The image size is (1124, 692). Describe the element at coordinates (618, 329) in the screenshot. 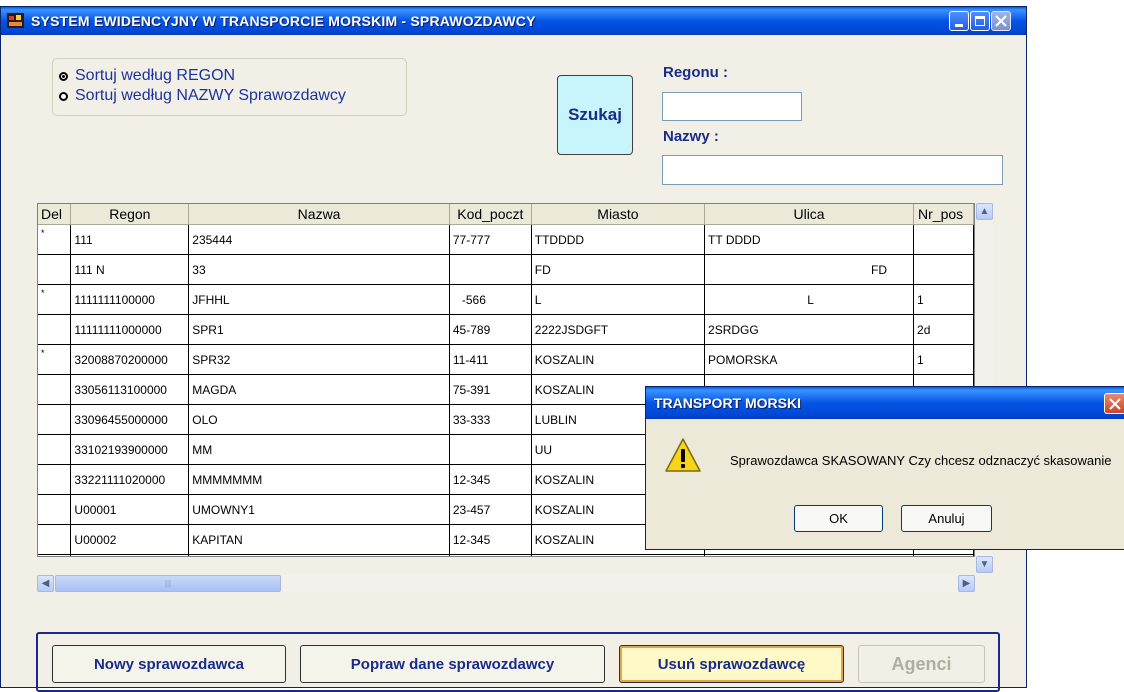

I see `cell-miasto: 2222JSDGFT` at that location.